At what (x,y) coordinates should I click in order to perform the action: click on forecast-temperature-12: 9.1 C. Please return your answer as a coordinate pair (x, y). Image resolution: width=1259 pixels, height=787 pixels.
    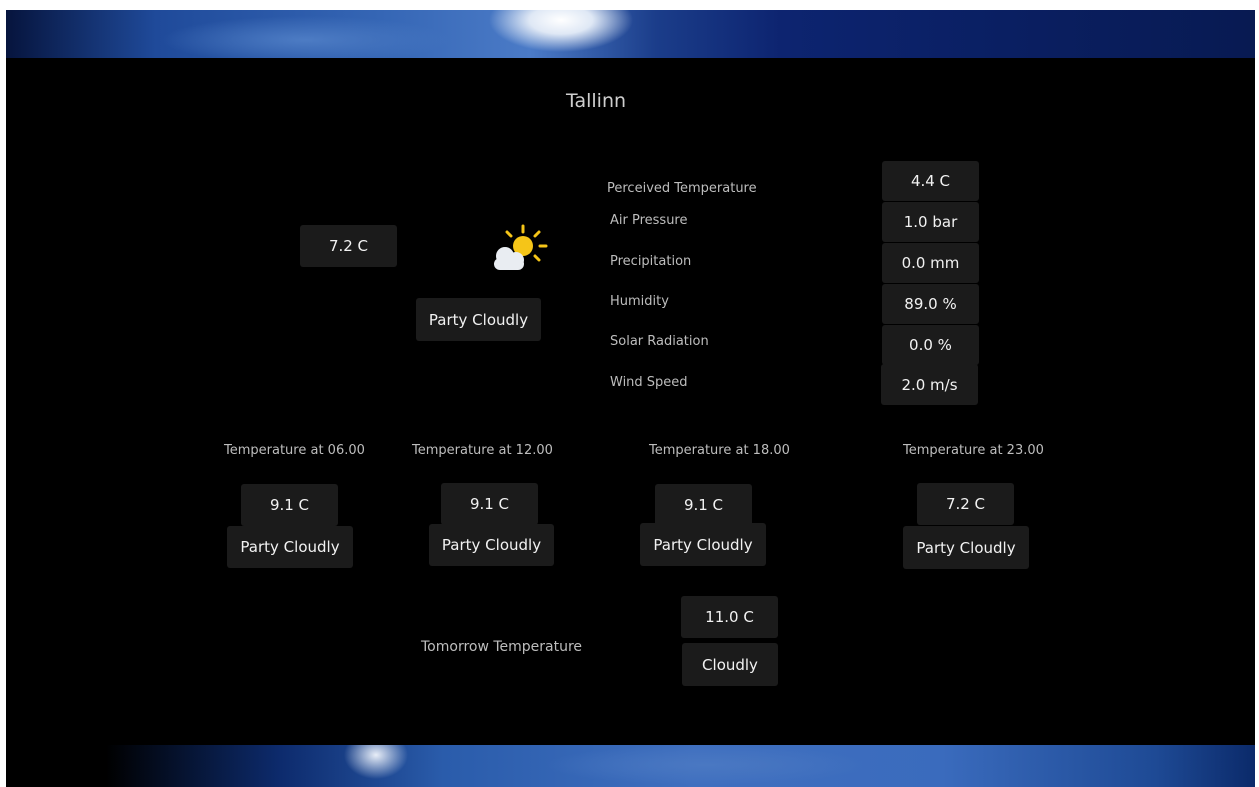
    Looking at the image, I should click on (489, 504).